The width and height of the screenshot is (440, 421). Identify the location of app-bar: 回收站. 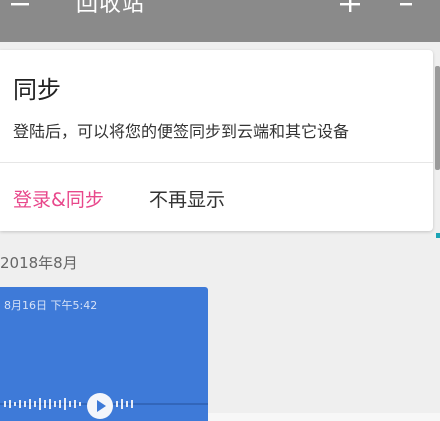
(220, 21).